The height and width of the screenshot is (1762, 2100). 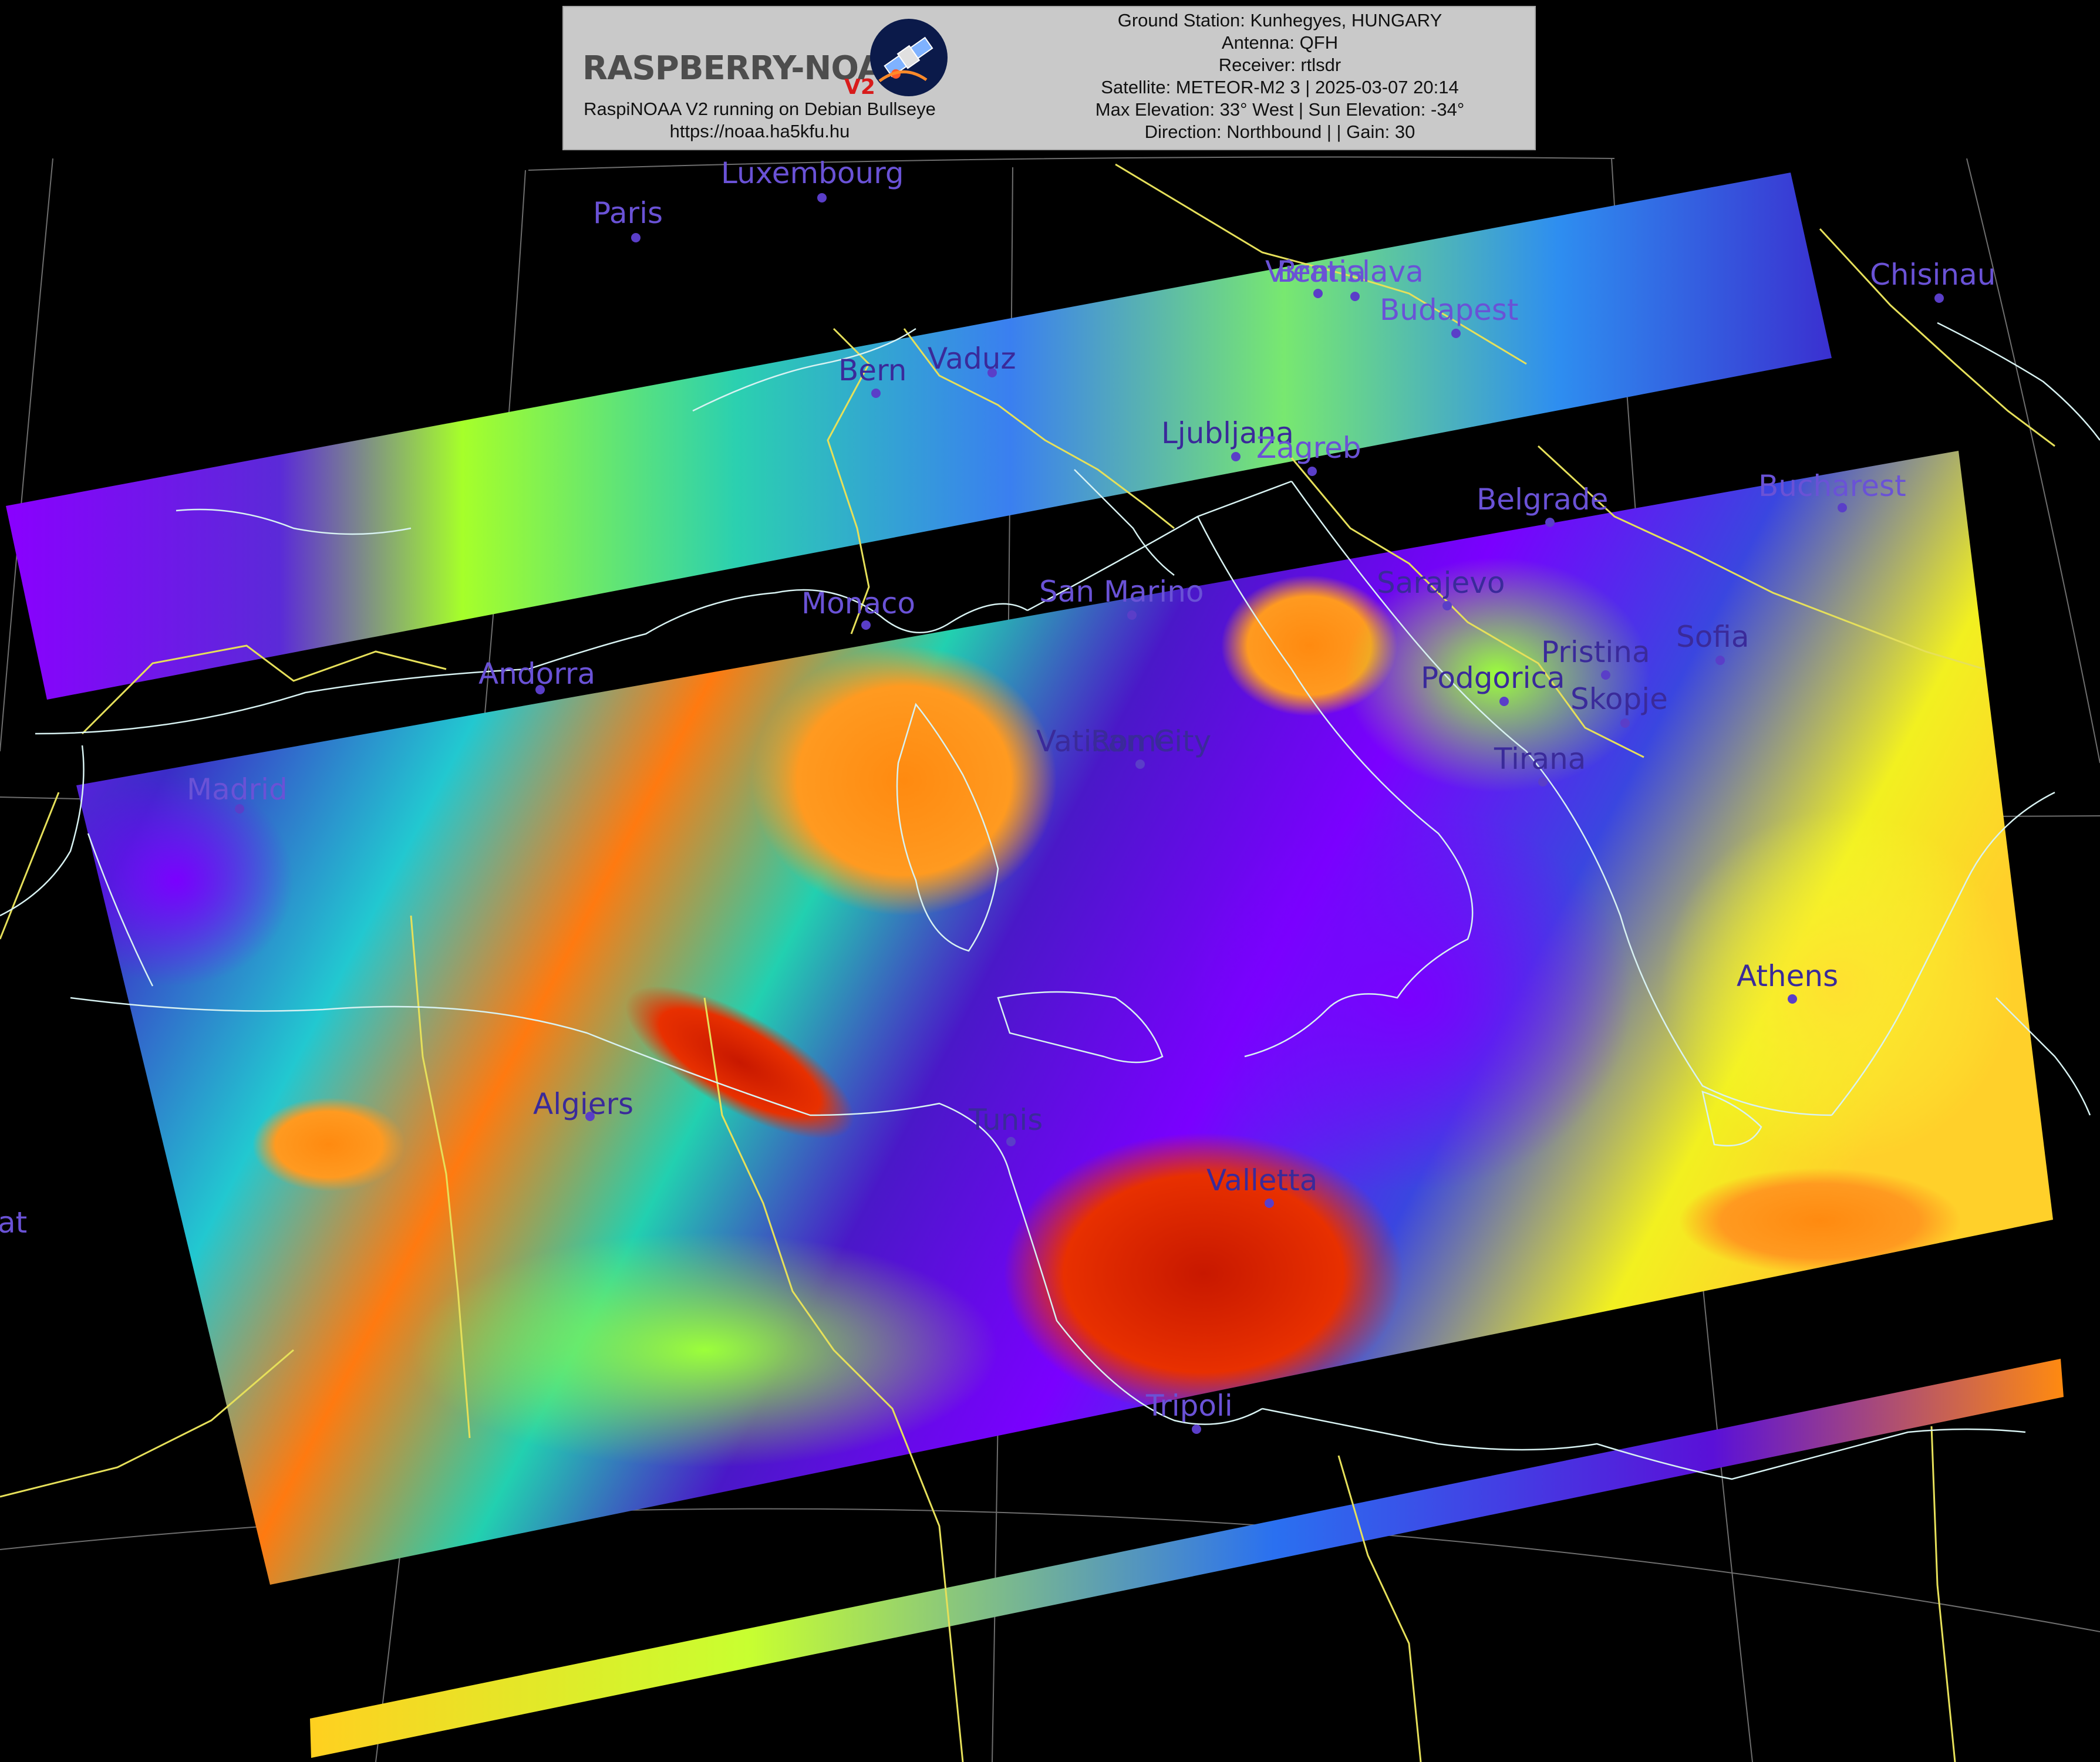 I want to click on city-label: Tripoli, so click(x=1189, y=1406).